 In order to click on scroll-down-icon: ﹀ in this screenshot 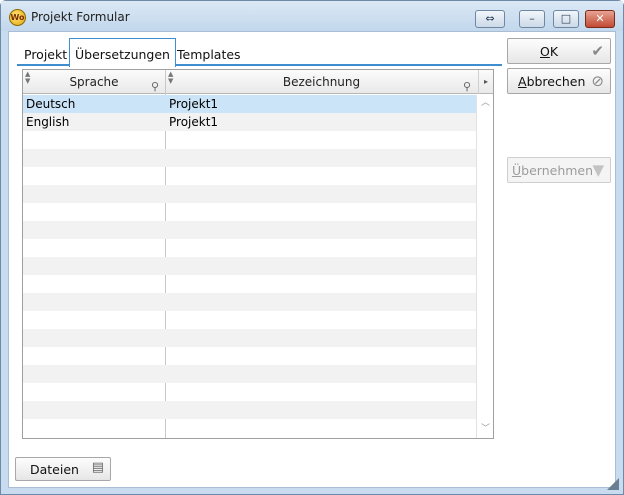, I will do `click(485, 429)`.